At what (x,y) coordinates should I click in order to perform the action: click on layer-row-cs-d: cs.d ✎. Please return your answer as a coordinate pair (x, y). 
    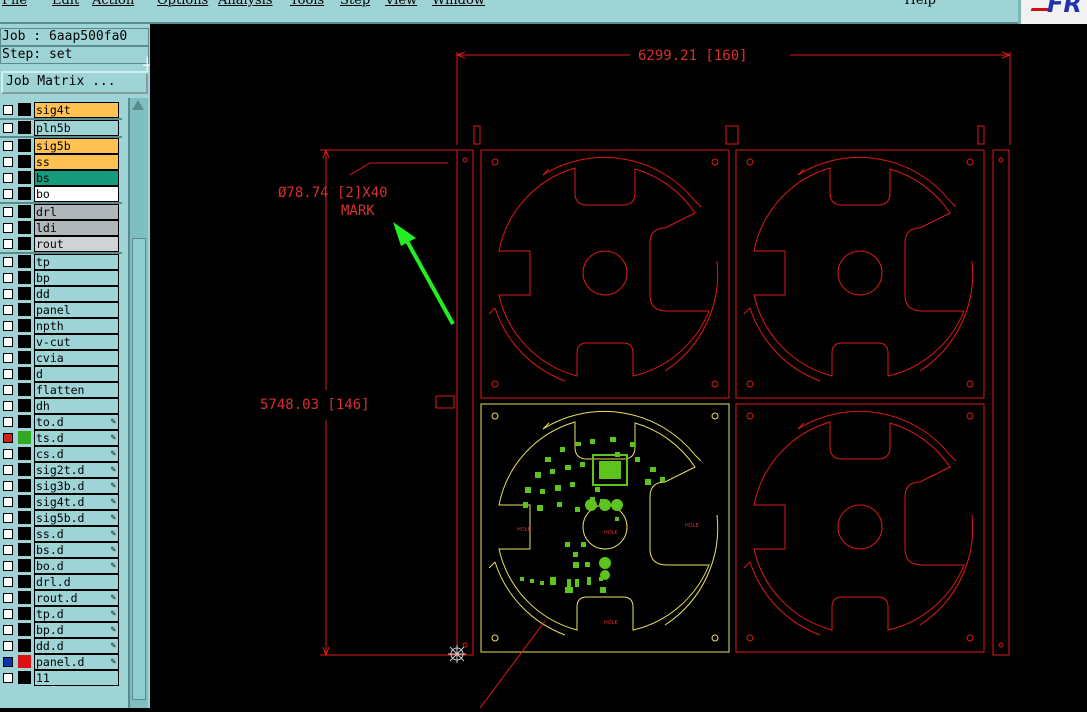
    Looking at the image, I should click on (61, 454).